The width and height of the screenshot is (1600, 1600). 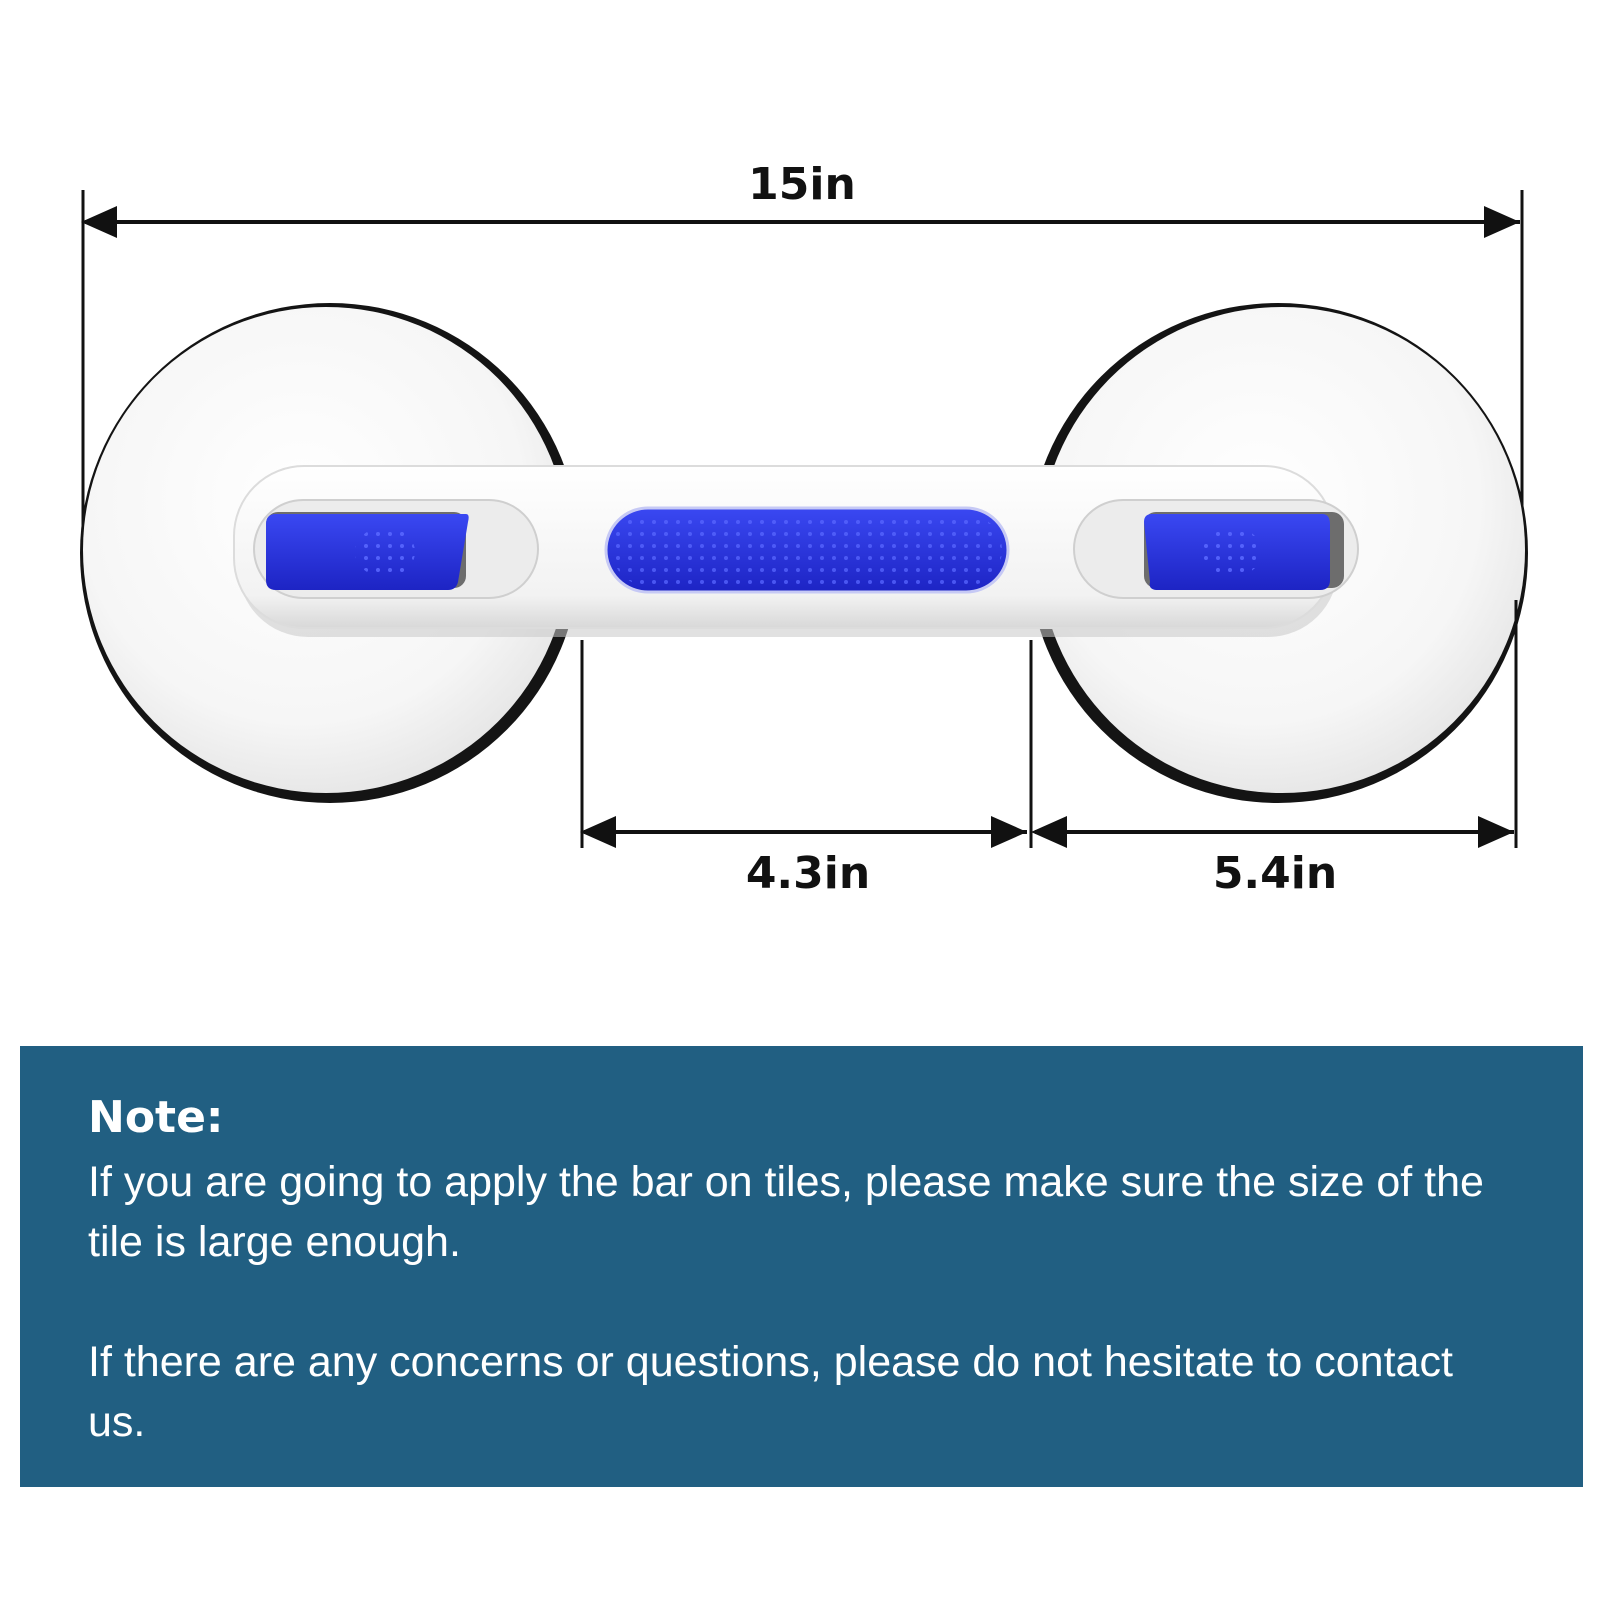 What do you see at coordinates (1216, 549) in the screenshot?
I see `right-lock-lever` at bounding box center [1216, 549].